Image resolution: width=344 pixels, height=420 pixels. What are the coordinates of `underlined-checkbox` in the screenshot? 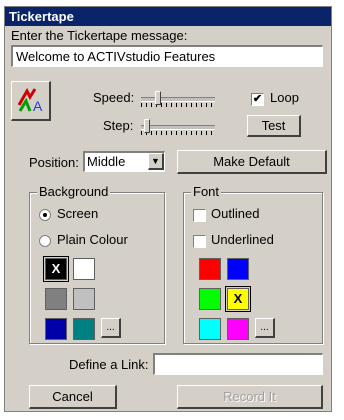 It's located at (199, 241).